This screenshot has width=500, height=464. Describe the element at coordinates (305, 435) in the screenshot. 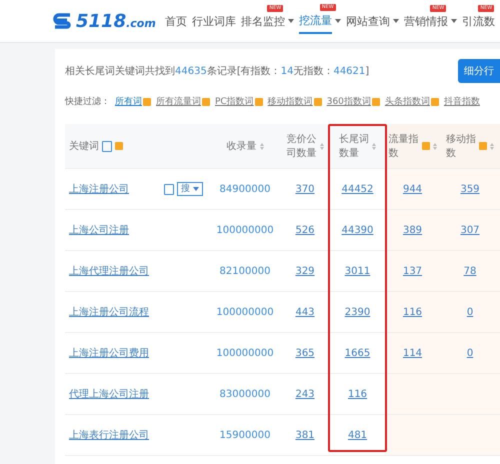

I see `metric-link: 381` at that location.